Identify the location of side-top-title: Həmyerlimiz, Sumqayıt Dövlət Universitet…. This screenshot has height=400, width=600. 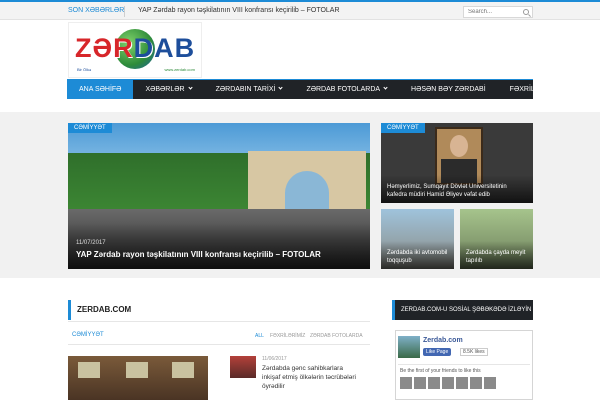
(457, 191).